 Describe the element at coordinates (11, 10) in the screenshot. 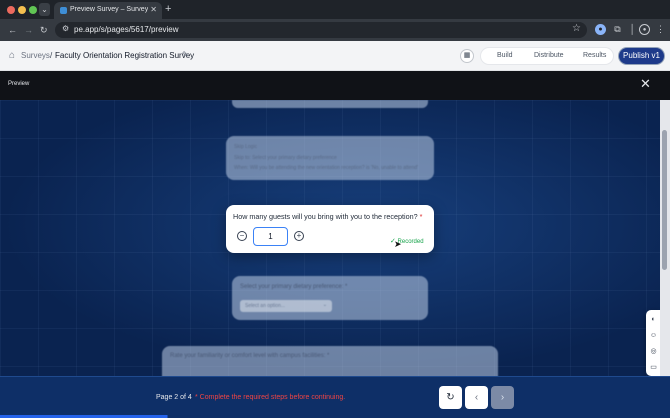

I see `window-close-button` at that location.